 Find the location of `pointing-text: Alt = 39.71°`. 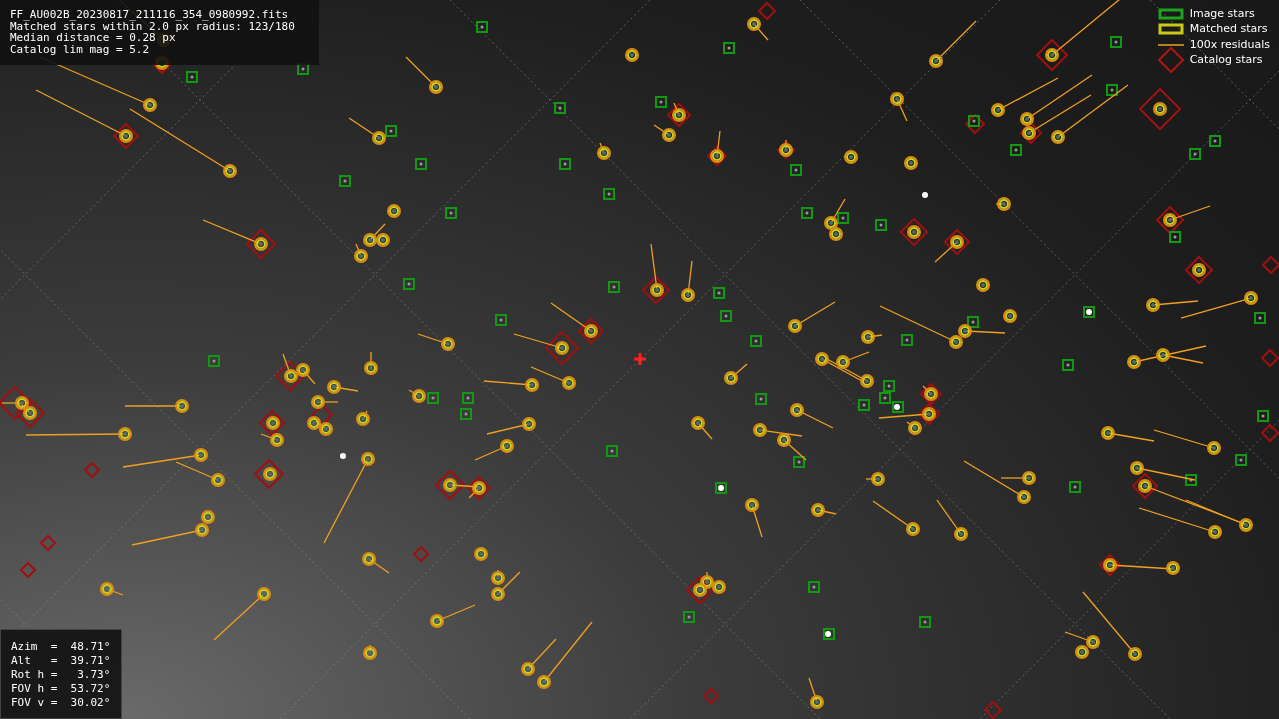

pointing-text: Alt = 39.71° is located at coordinates (61, 661).